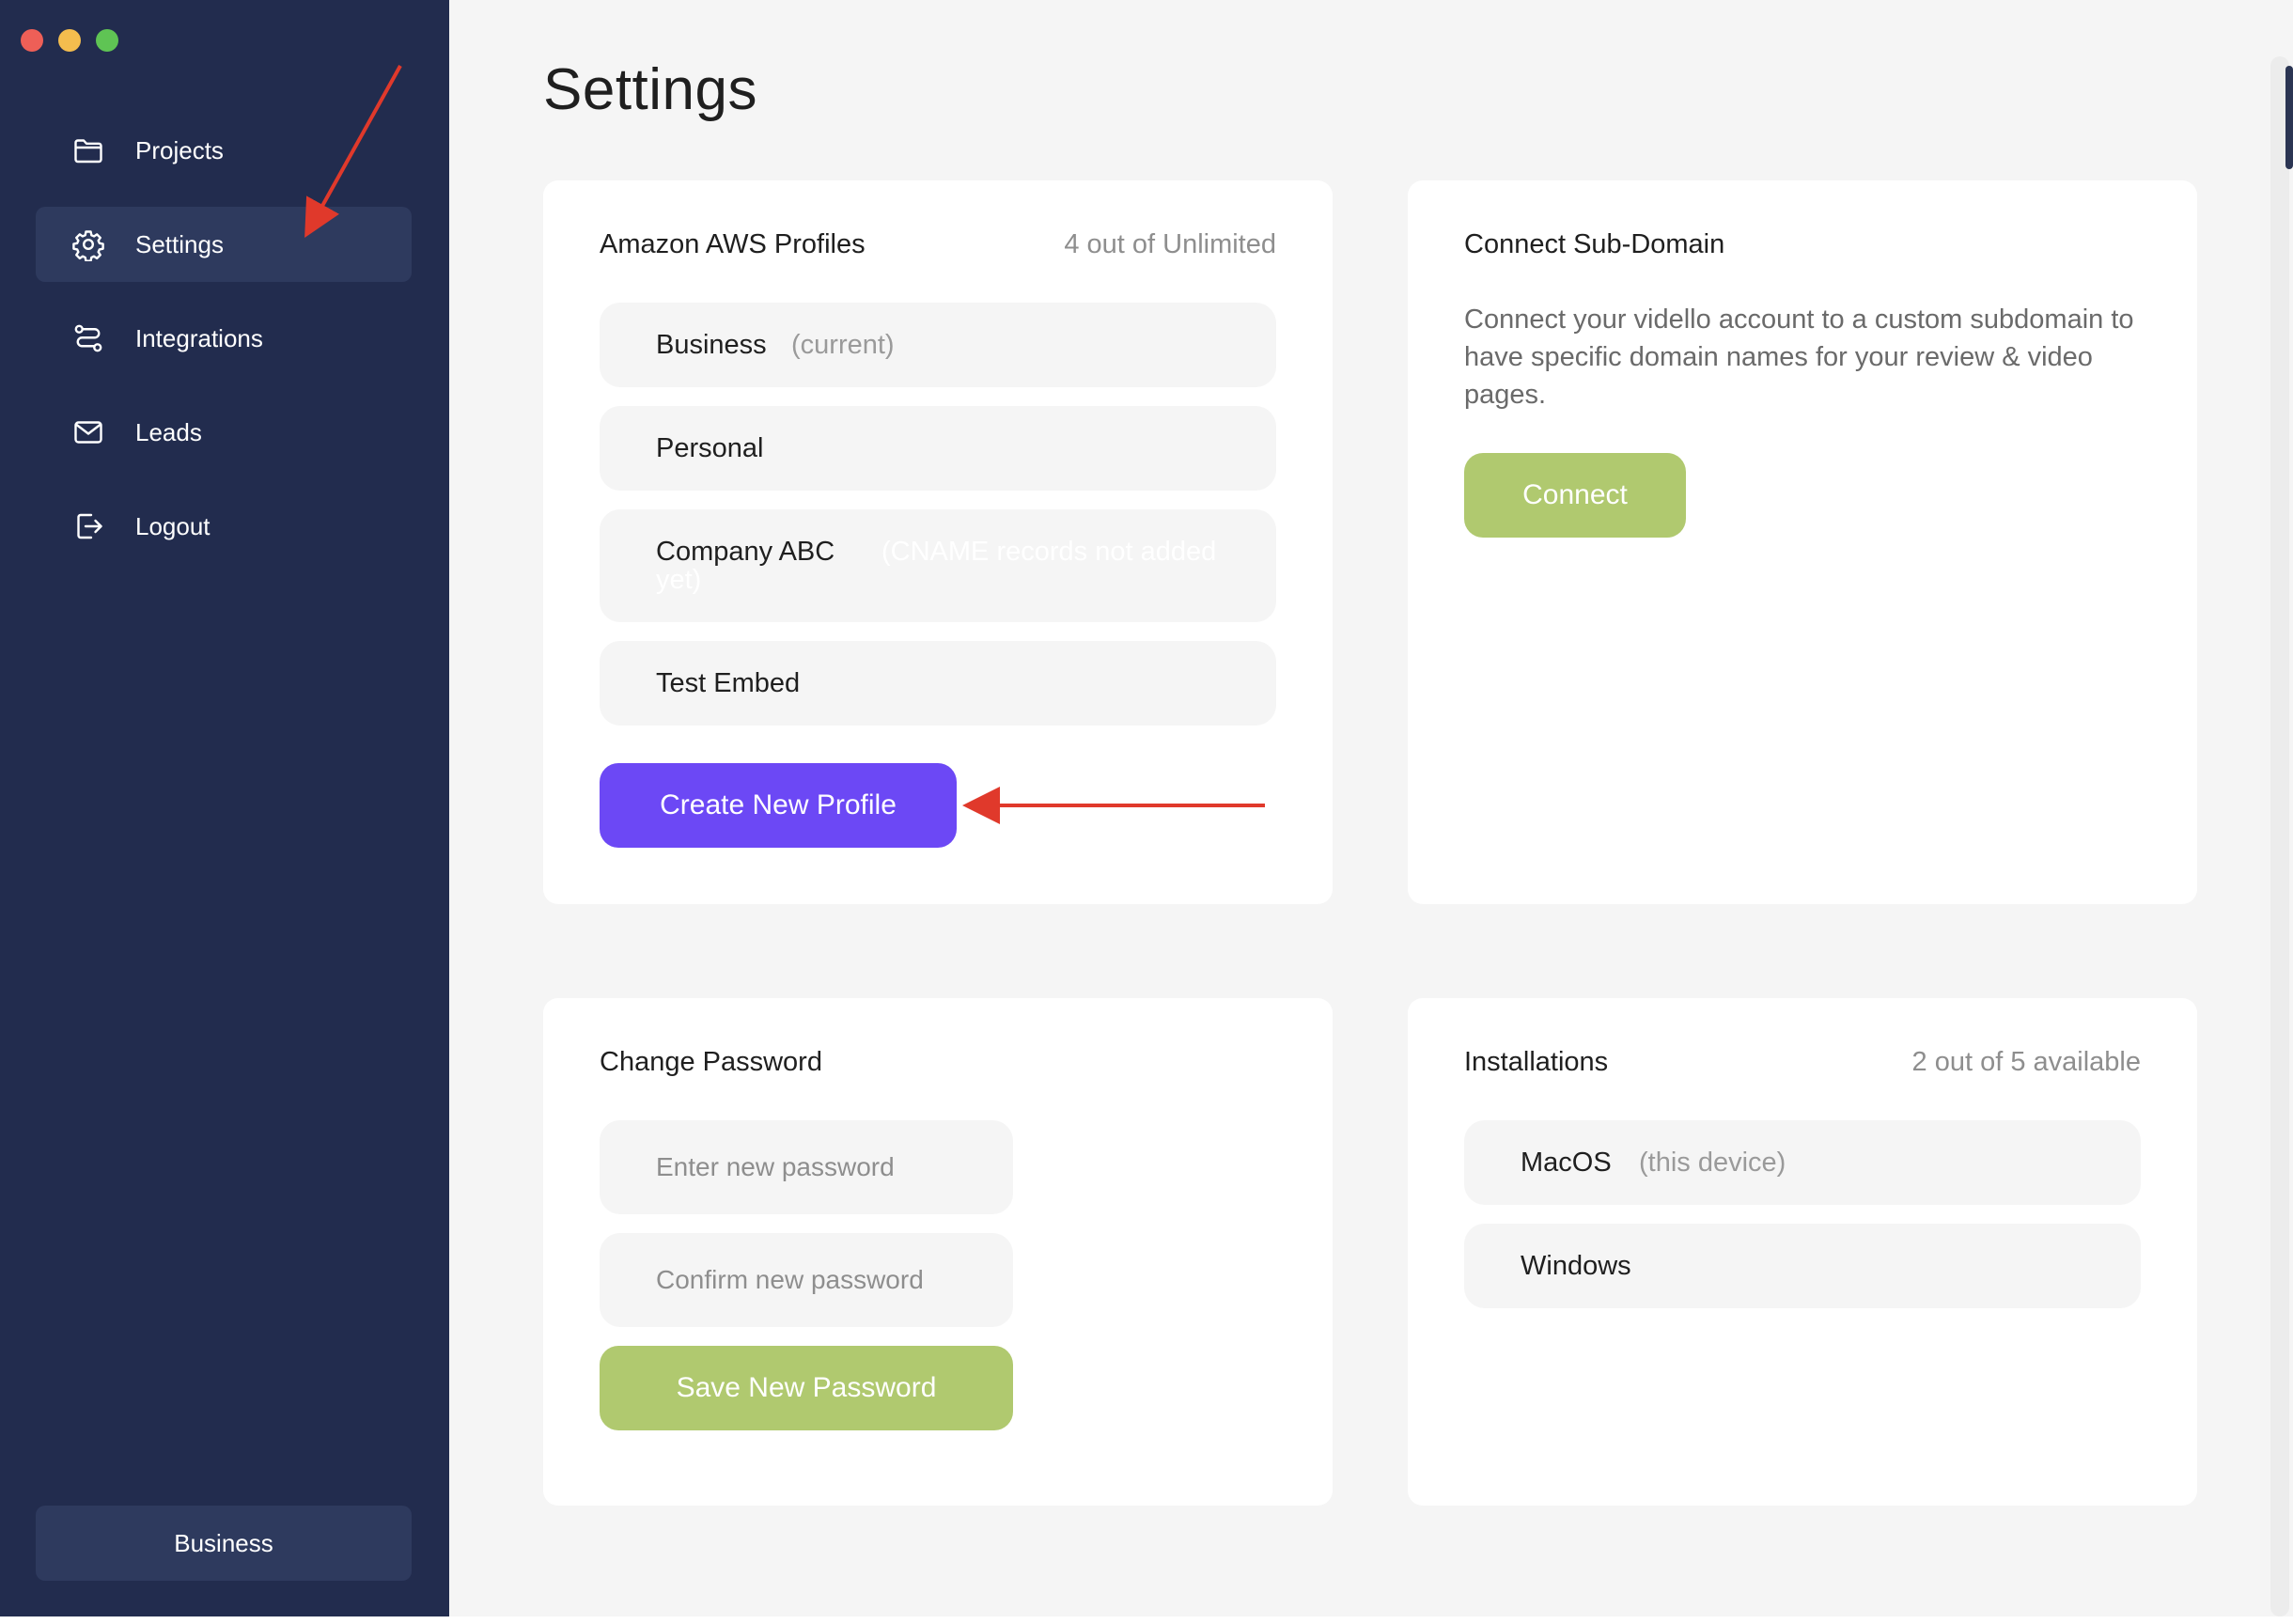  Describe the element at coordinates (1594, 244) in the screenshot. I see `card-title: Connect Sub-Domain` at that location.